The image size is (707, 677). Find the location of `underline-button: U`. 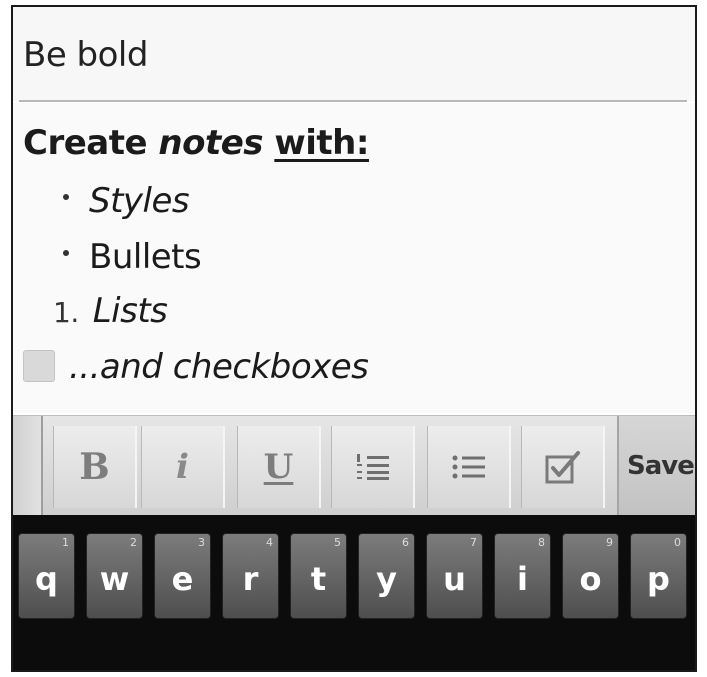

underline-button: U is located at coordinates (279, 467).